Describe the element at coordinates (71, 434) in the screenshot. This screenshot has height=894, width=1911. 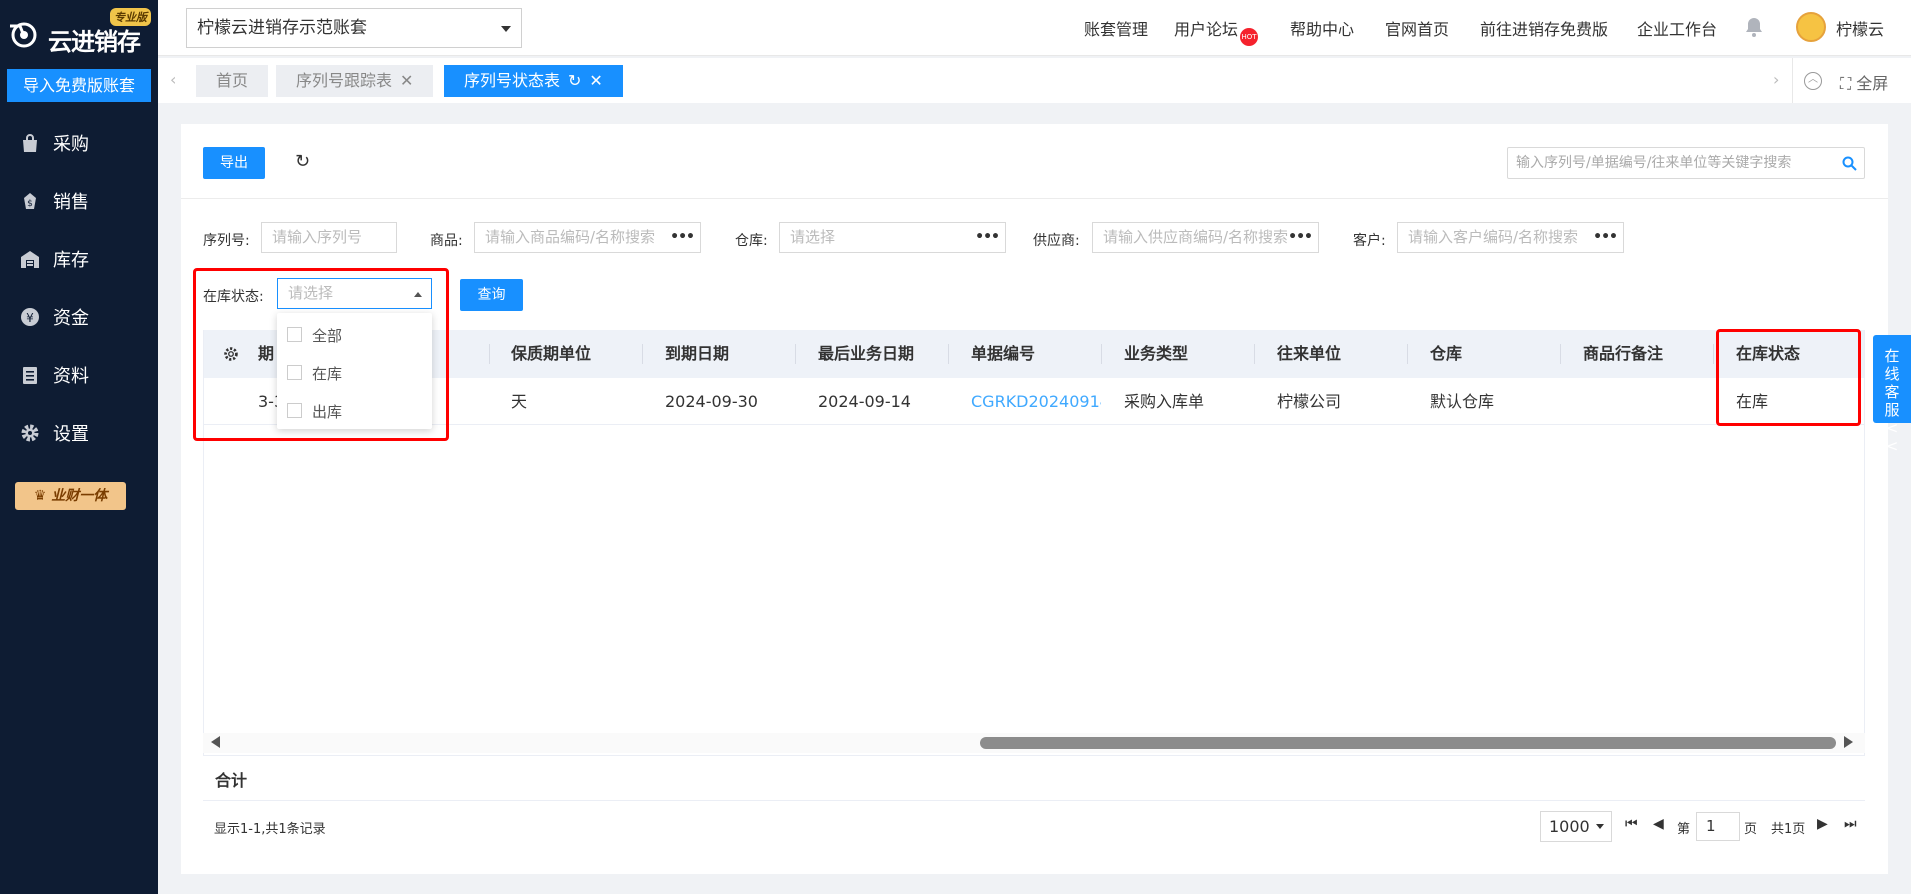
I see `sidebar-item-label: 设置` at that location.